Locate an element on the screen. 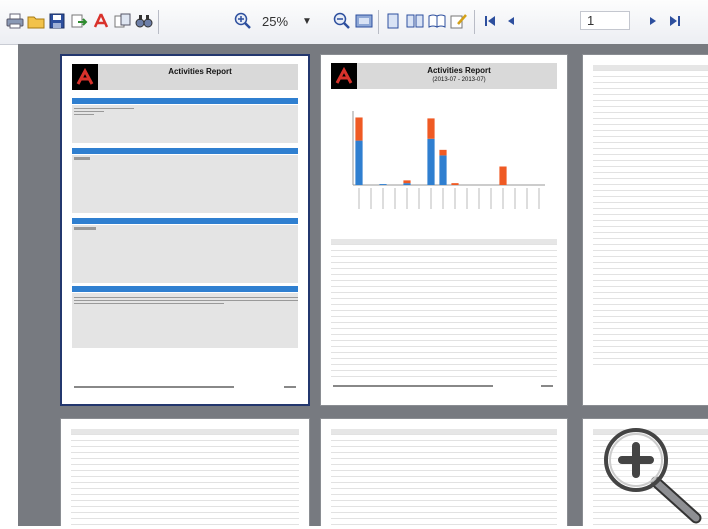  zoom-select: 25% ▼ is located at coordinates (293, 21).